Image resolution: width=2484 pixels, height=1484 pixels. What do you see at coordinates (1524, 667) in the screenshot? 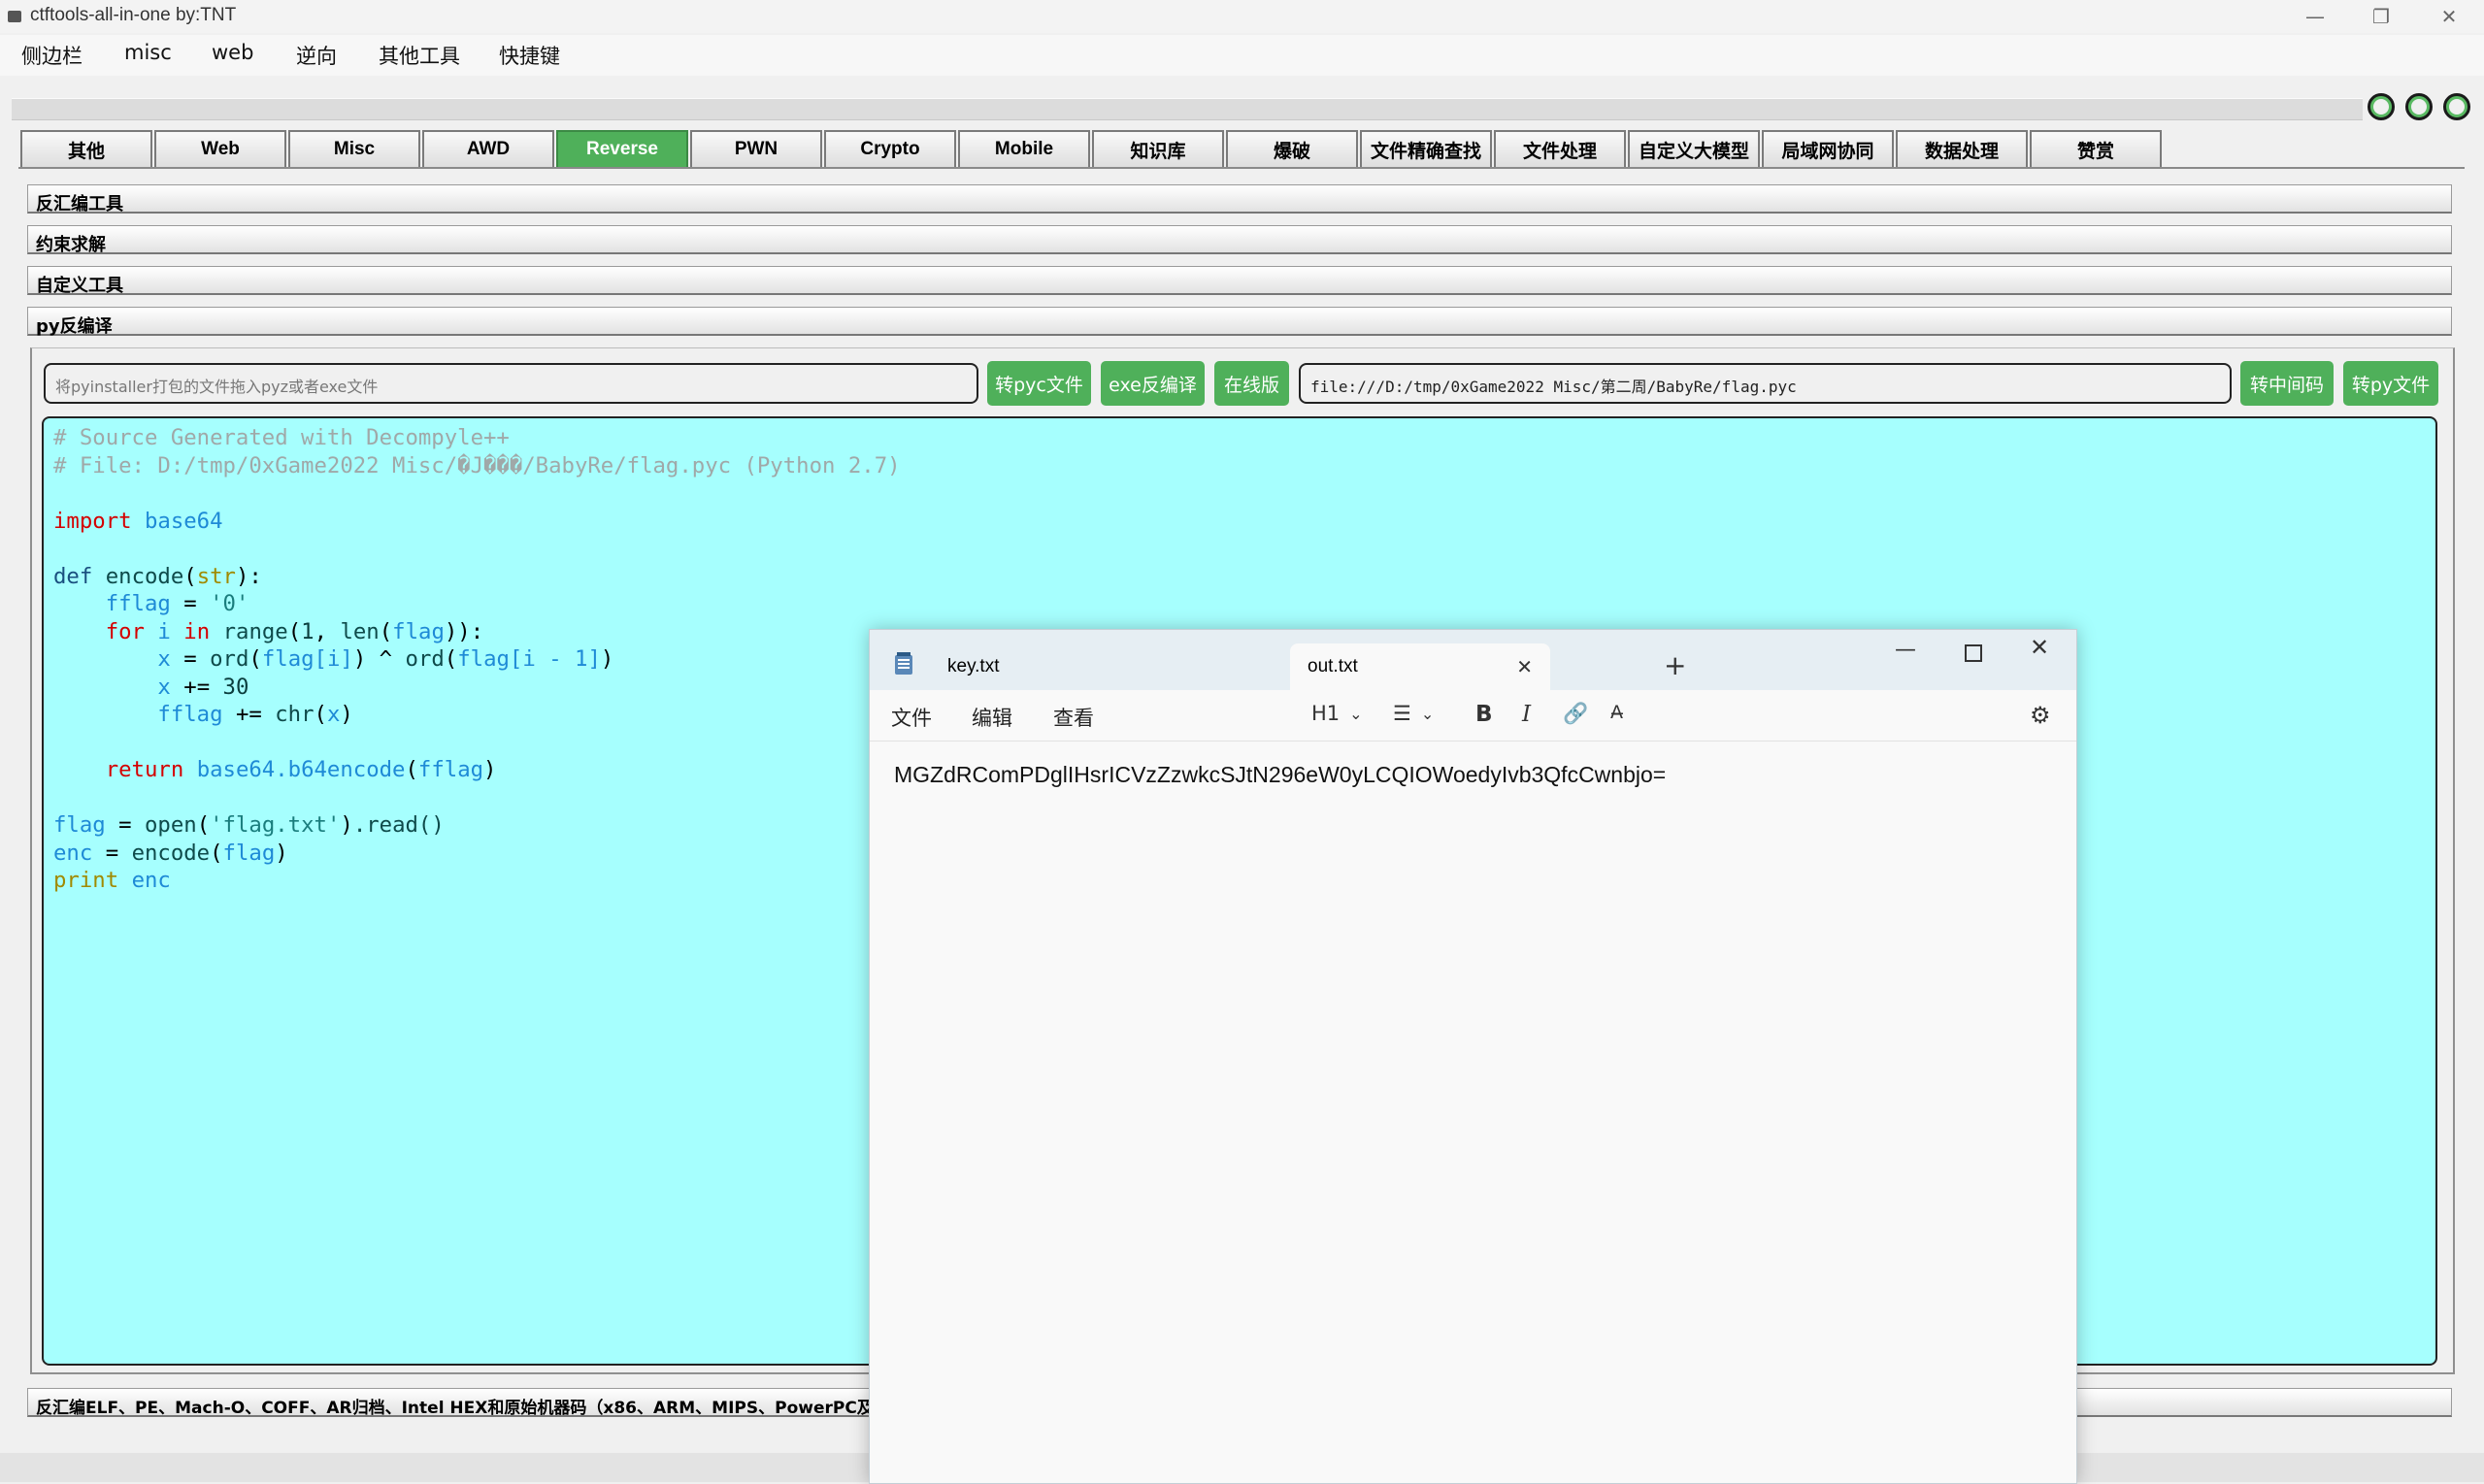
I see `tab-close-icon: ✕` at bounding box center [1524, 667].